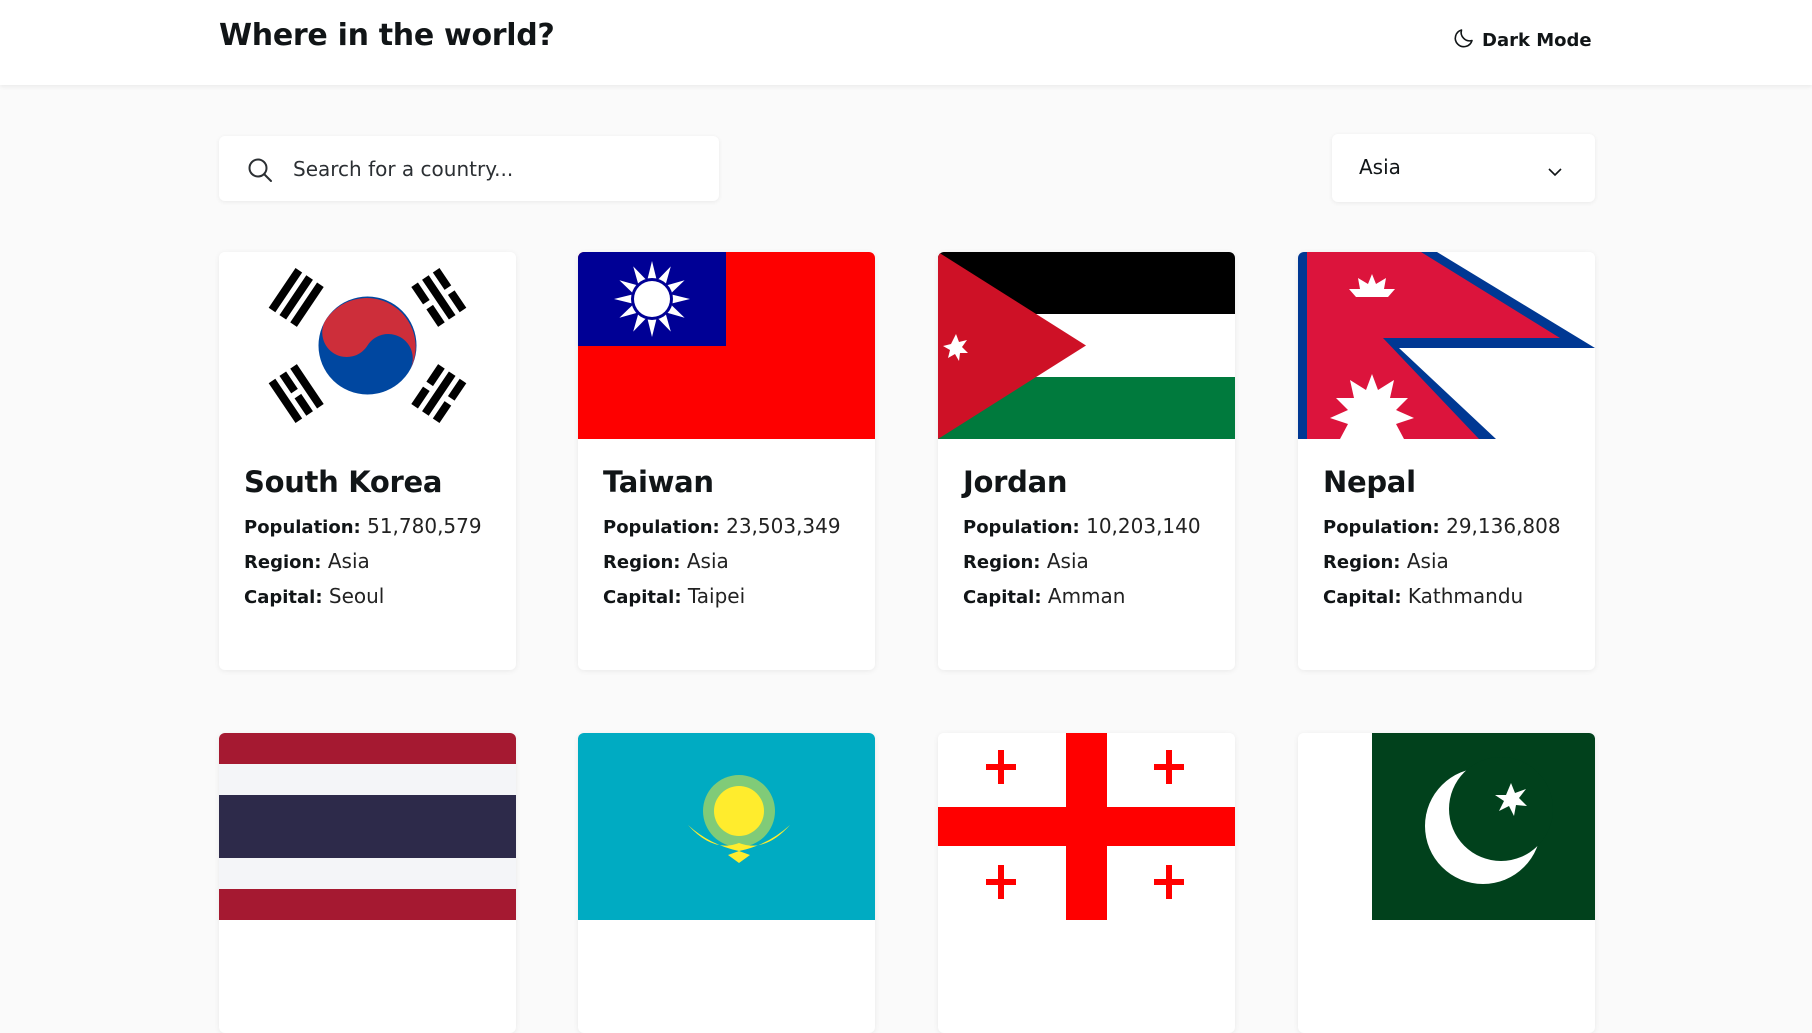 The image size is (1812, 1033). Describe the element at coordinates (367, 826) in the screenshot. I see `flag-thailand` at that location.